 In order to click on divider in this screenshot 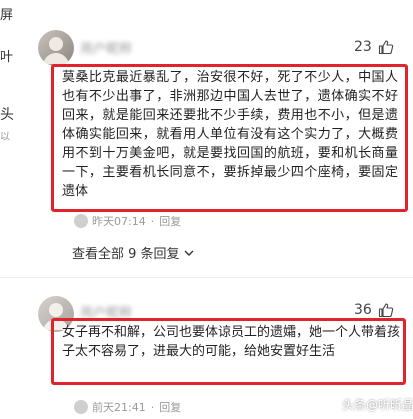, I will do `click(206, 277)`.